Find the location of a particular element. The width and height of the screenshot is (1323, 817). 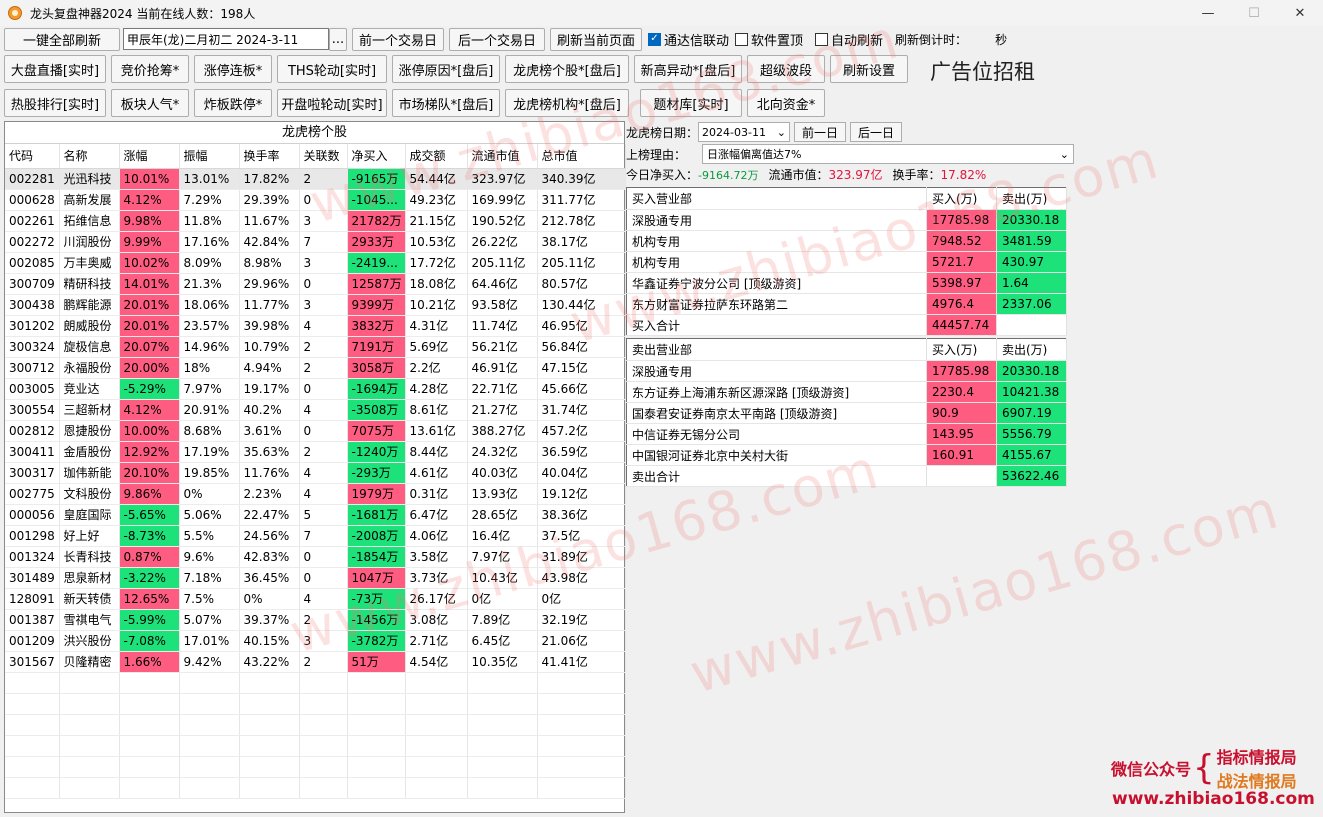

toolbar1-item: THS轮动[实时] is located at coordinates (332, 69).